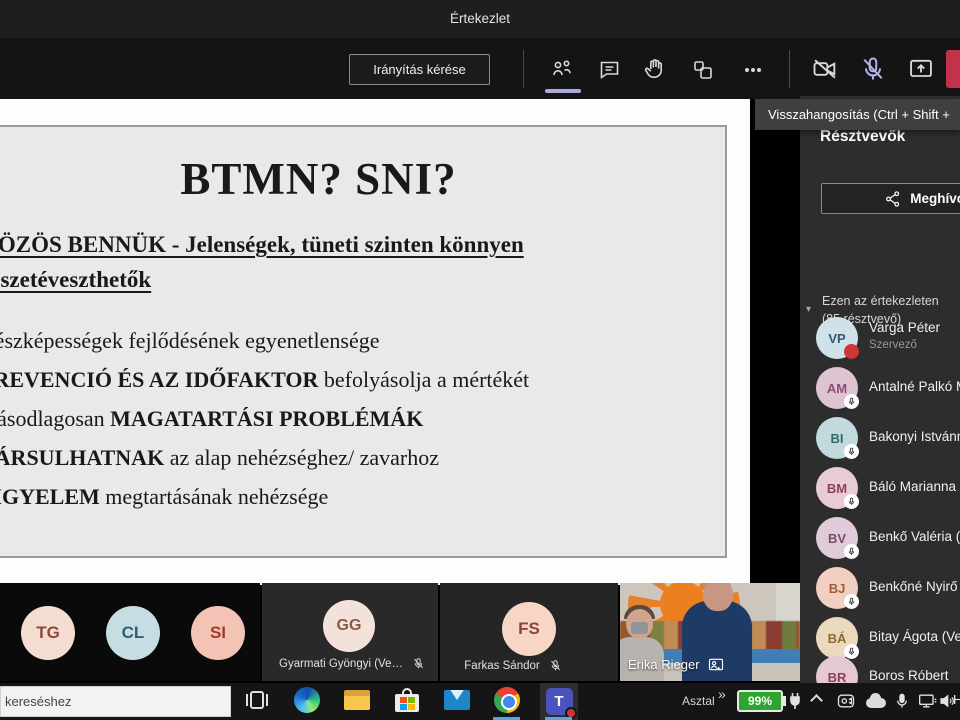  I want to click on unmute-tooltip: Visszahangosítás (Ctrl + Shift +, so click(857, 114).